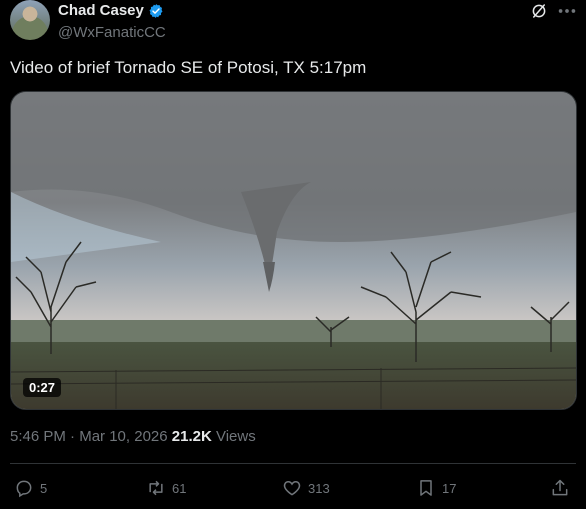 The height and width of the screenshot is (509, 586). I want to click on reply-button: 5, so click(30, 488).